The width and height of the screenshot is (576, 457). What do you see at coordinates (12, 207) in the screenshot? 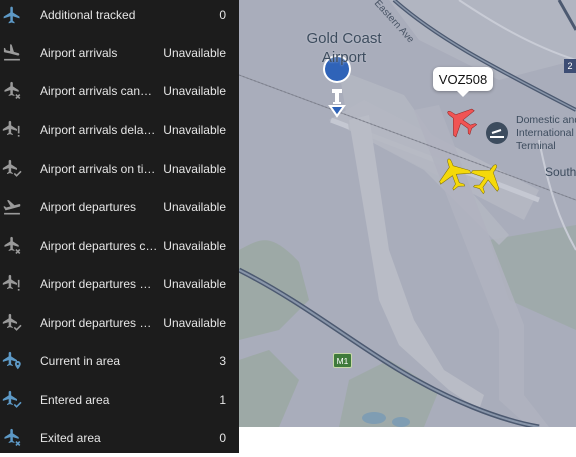
I see `plane-takeoff-icon` at bounding box center [12, 207].